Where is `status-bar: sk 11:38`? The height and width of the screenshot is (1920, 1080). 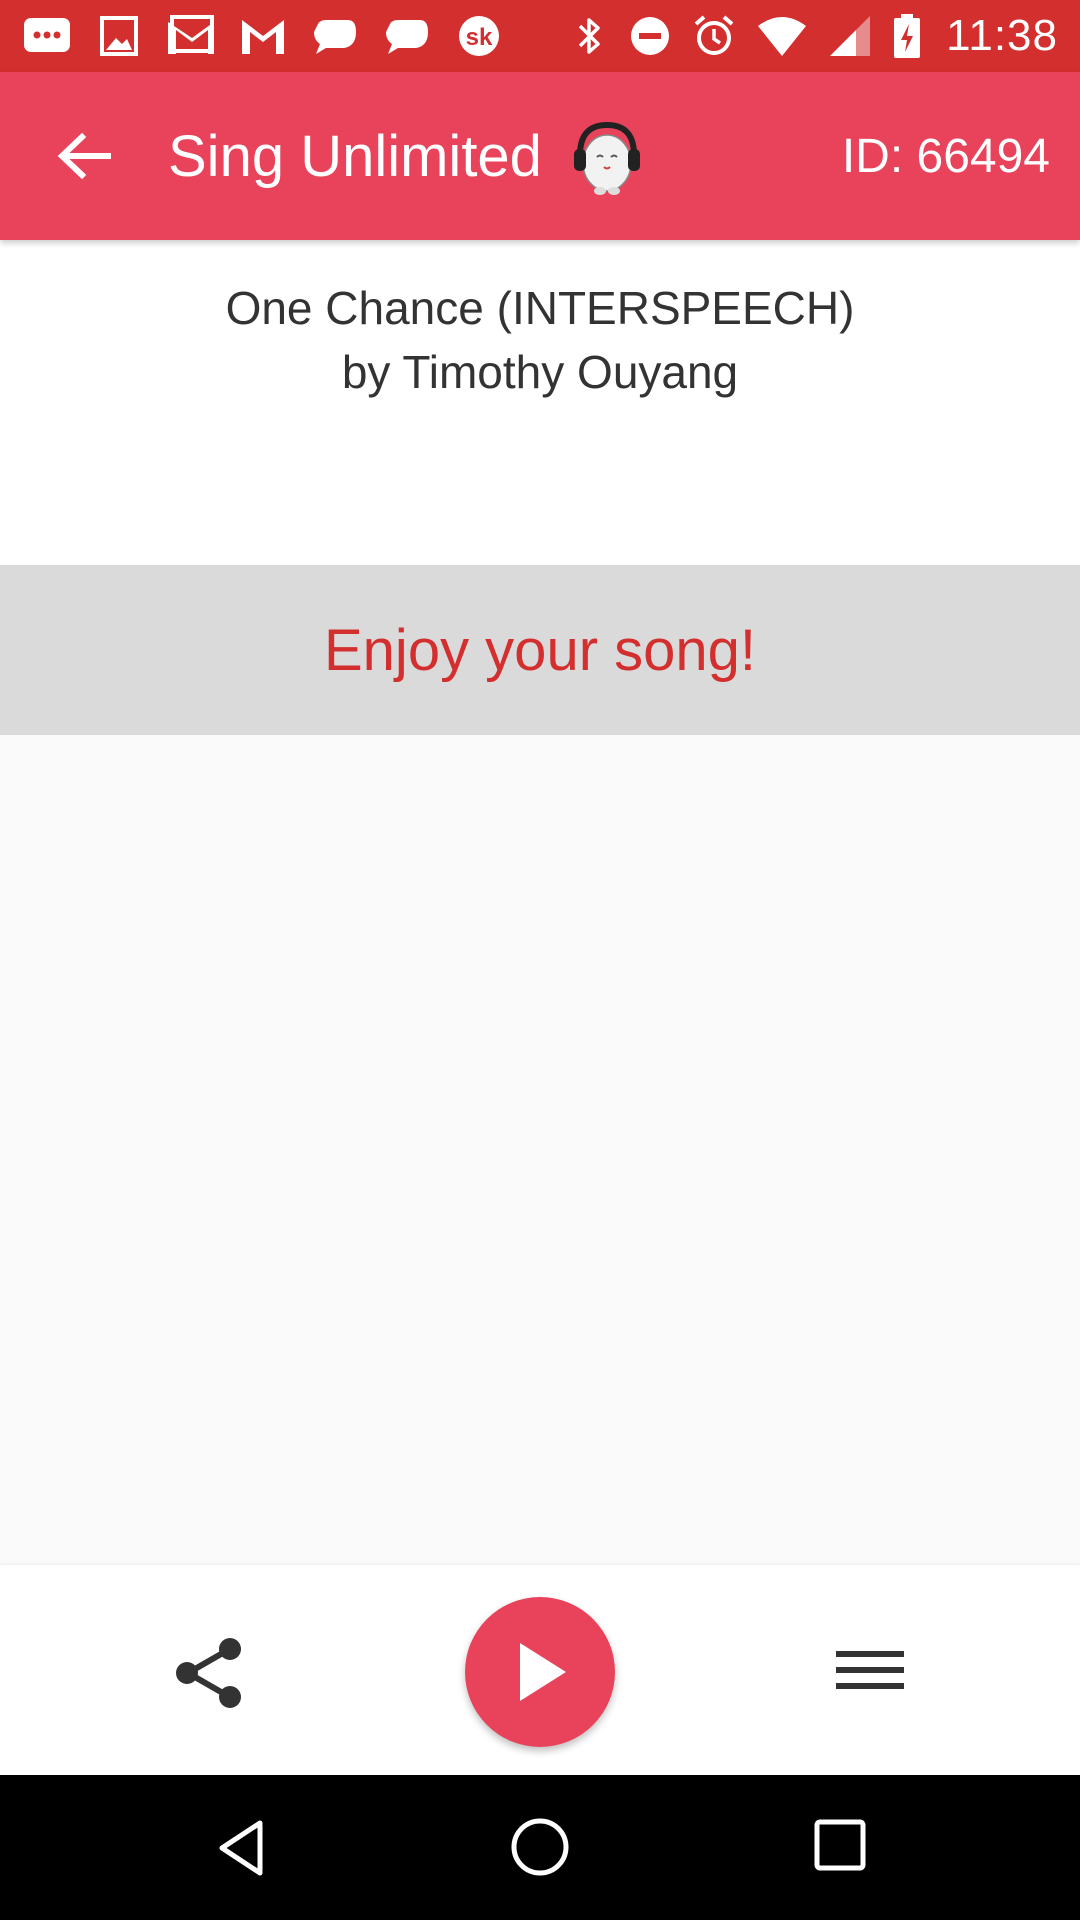
status-bar: sk 11:38 is located at coordinates (540, 36).